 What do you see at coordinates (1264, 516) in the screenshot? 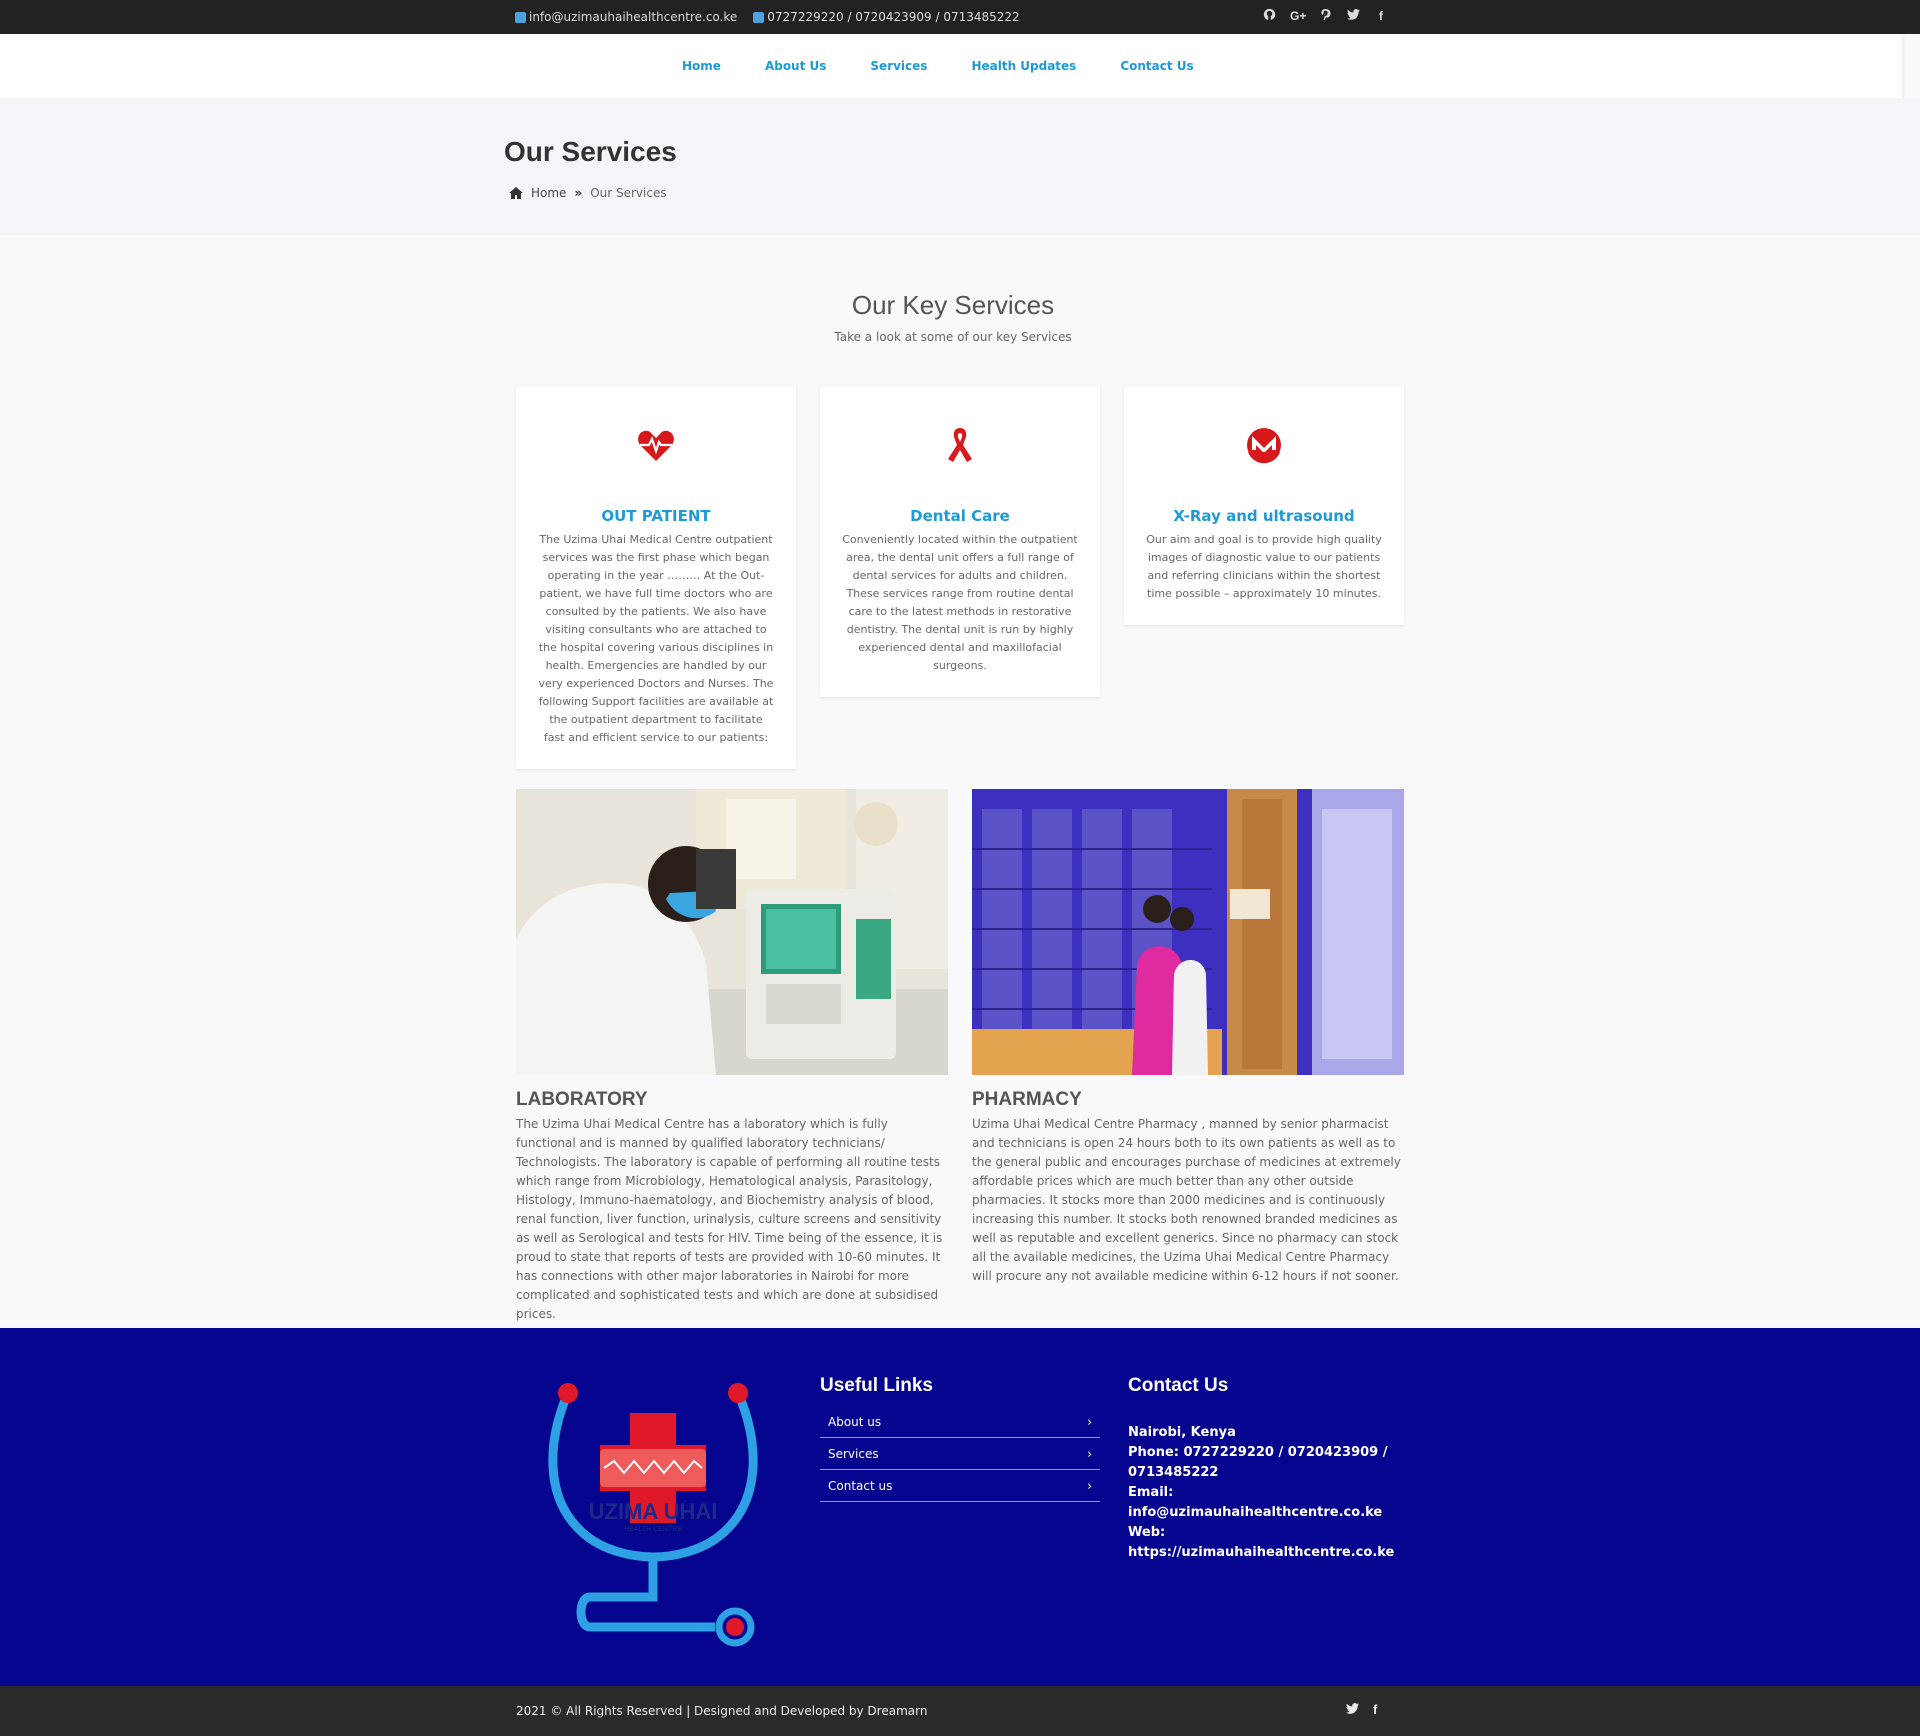
I see `service-card-title: X-Ray and ultrasound` at bounding box center [1264, 516].